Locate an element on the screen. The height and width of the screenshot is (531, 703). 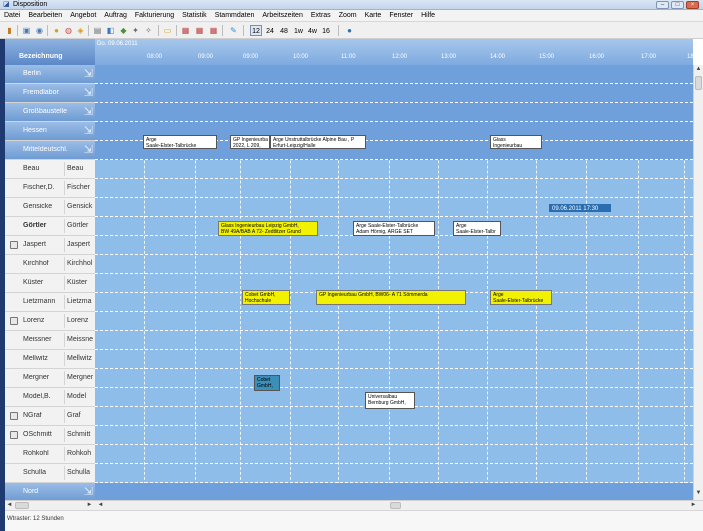
menu-karte: Karte is located at coordinates (373, 15).